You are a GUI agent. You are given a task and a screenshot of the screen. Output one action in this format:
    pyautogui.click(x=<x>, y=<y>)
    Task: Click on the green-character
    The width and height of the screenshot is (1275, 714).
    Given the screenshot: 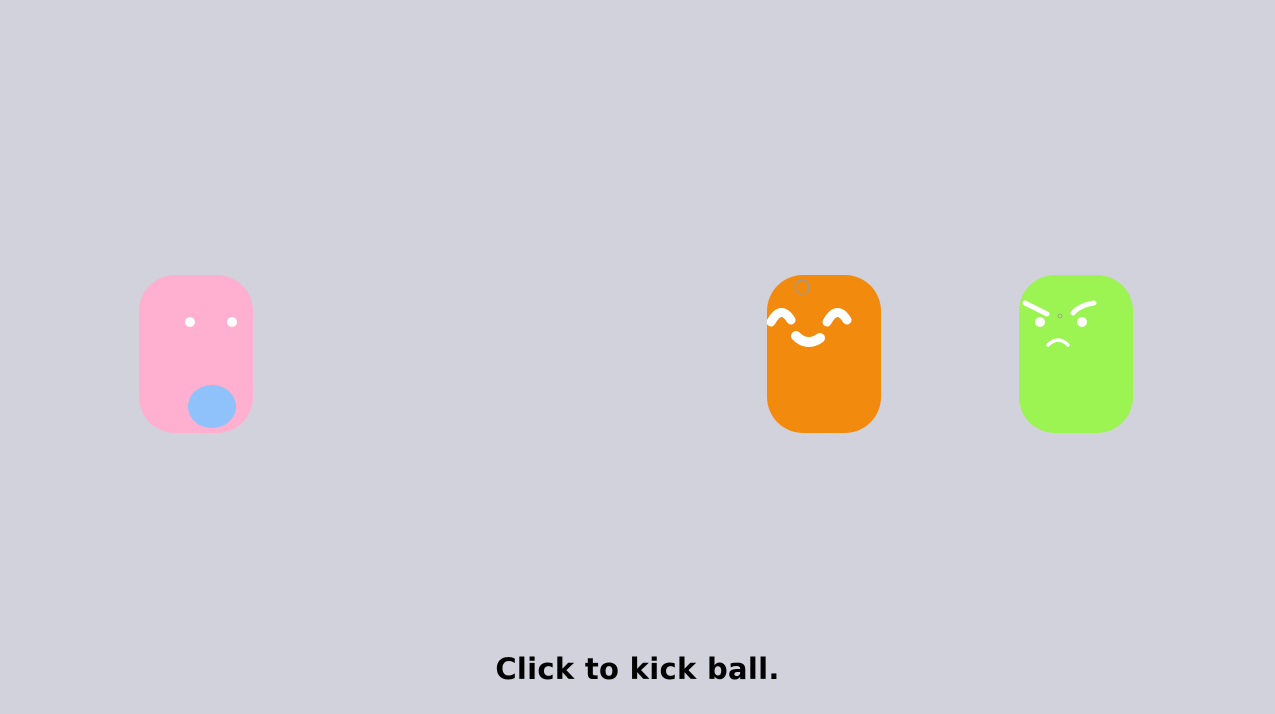 What is the action you would take?
    pyautogui.click(x=1076, y=354)
    